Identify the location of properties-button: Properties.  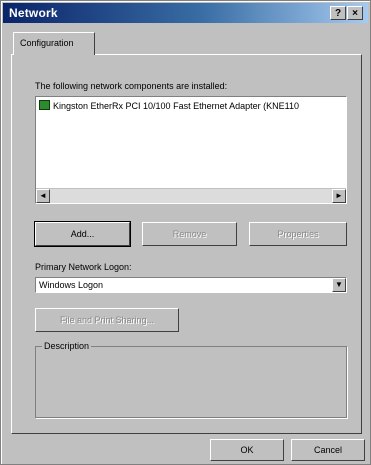
(298, 234).